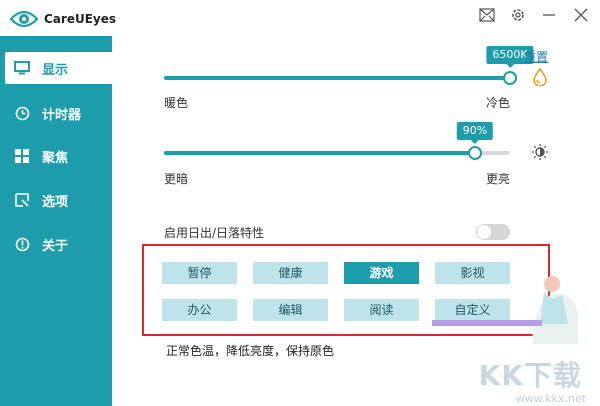  Describe the element at coordinates (22, 200) in the screenshot. I see `options-icon` at that location.